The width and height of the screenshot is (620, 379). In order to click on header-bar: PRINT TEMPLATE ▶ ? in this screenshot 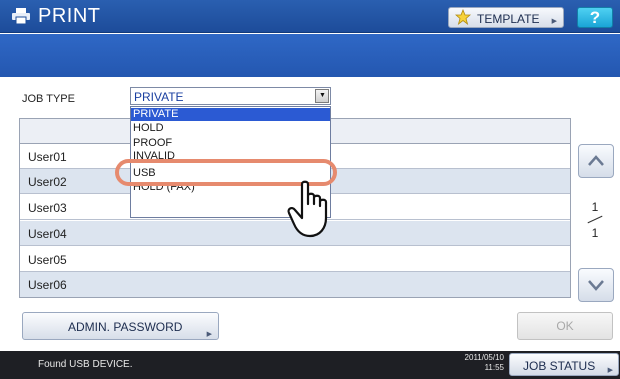, I will do `click(310, 16)`.